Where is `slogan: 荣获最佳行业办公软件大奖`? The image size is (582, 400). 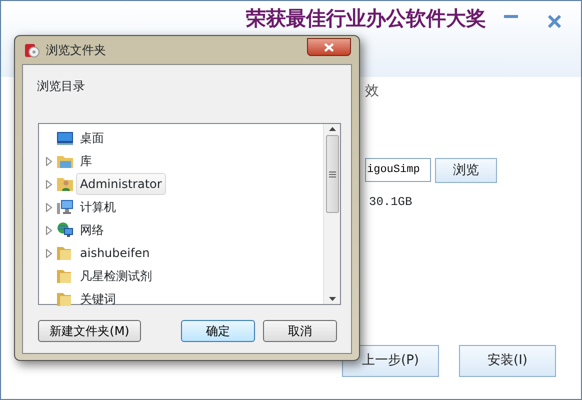 slogan: 荣获最佳行业办公软件大奖 is located at coordinates (366, 18).